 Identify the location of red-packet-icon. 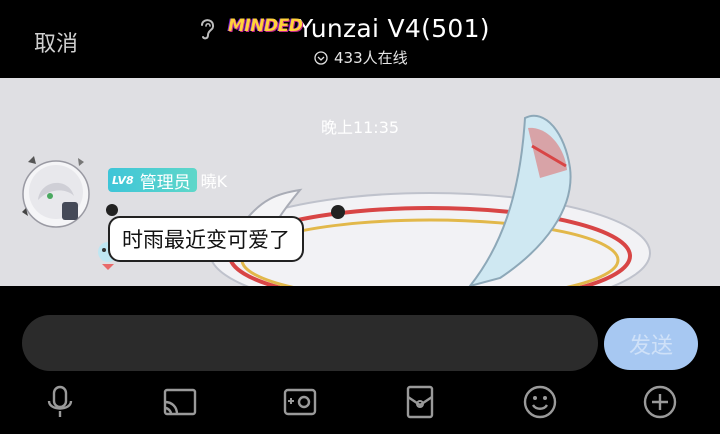
(420, 402).